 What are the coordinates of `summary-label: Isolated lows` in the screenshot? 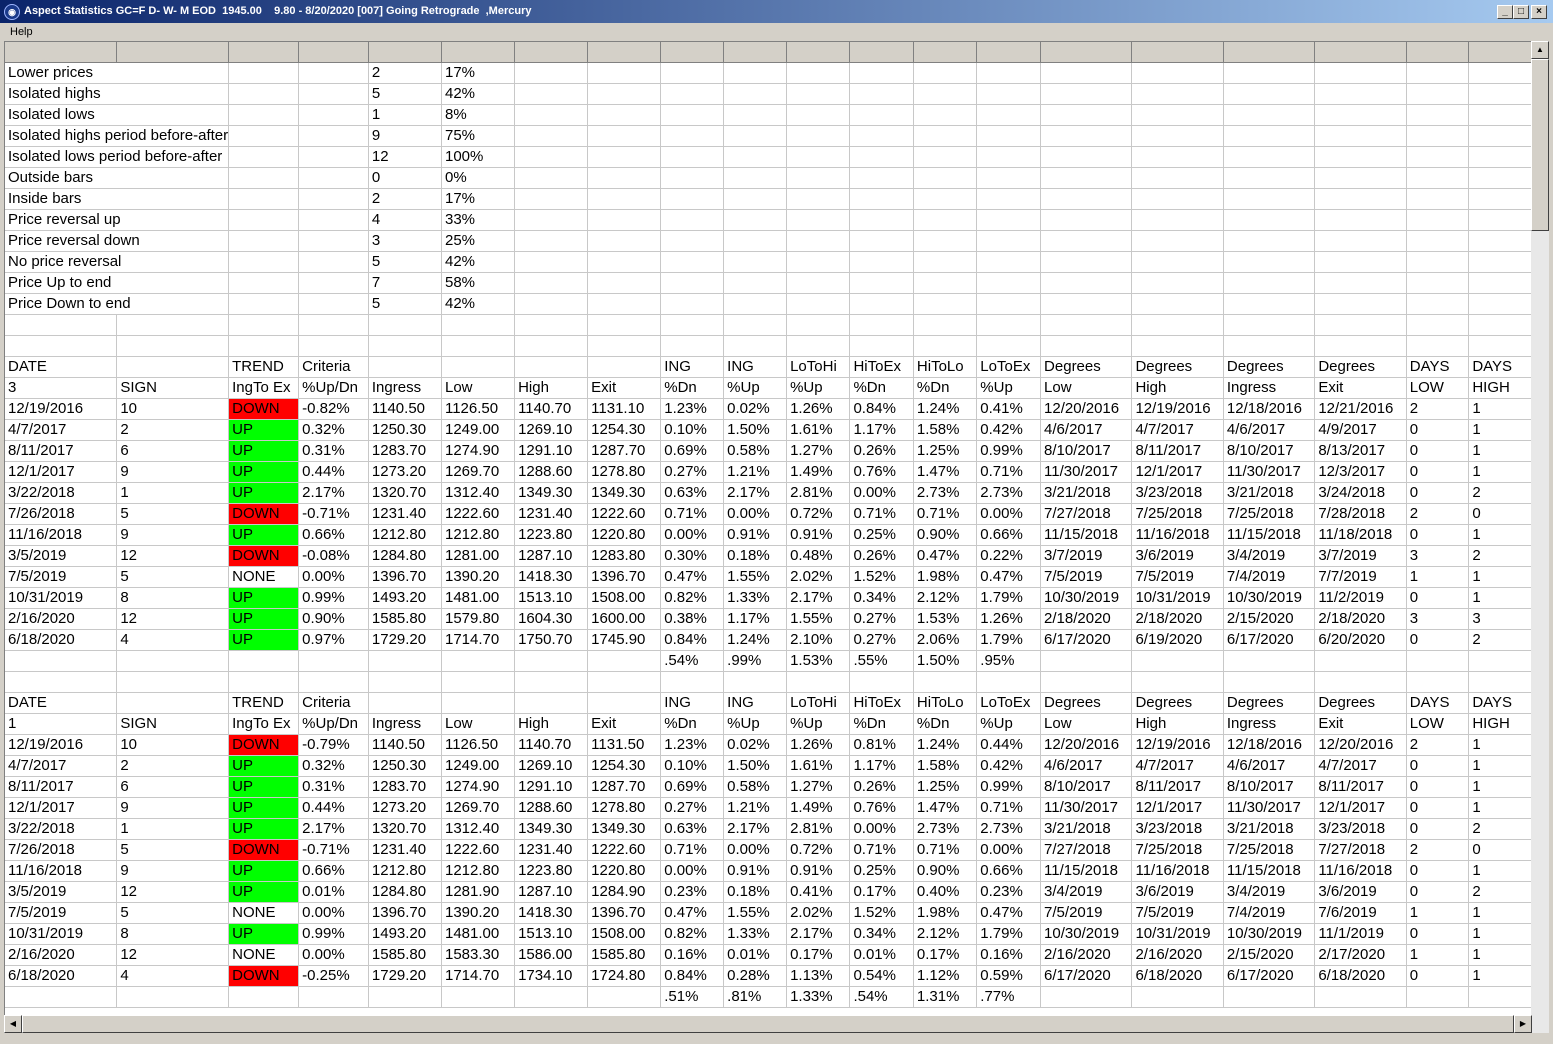 It's located at (117, 115).